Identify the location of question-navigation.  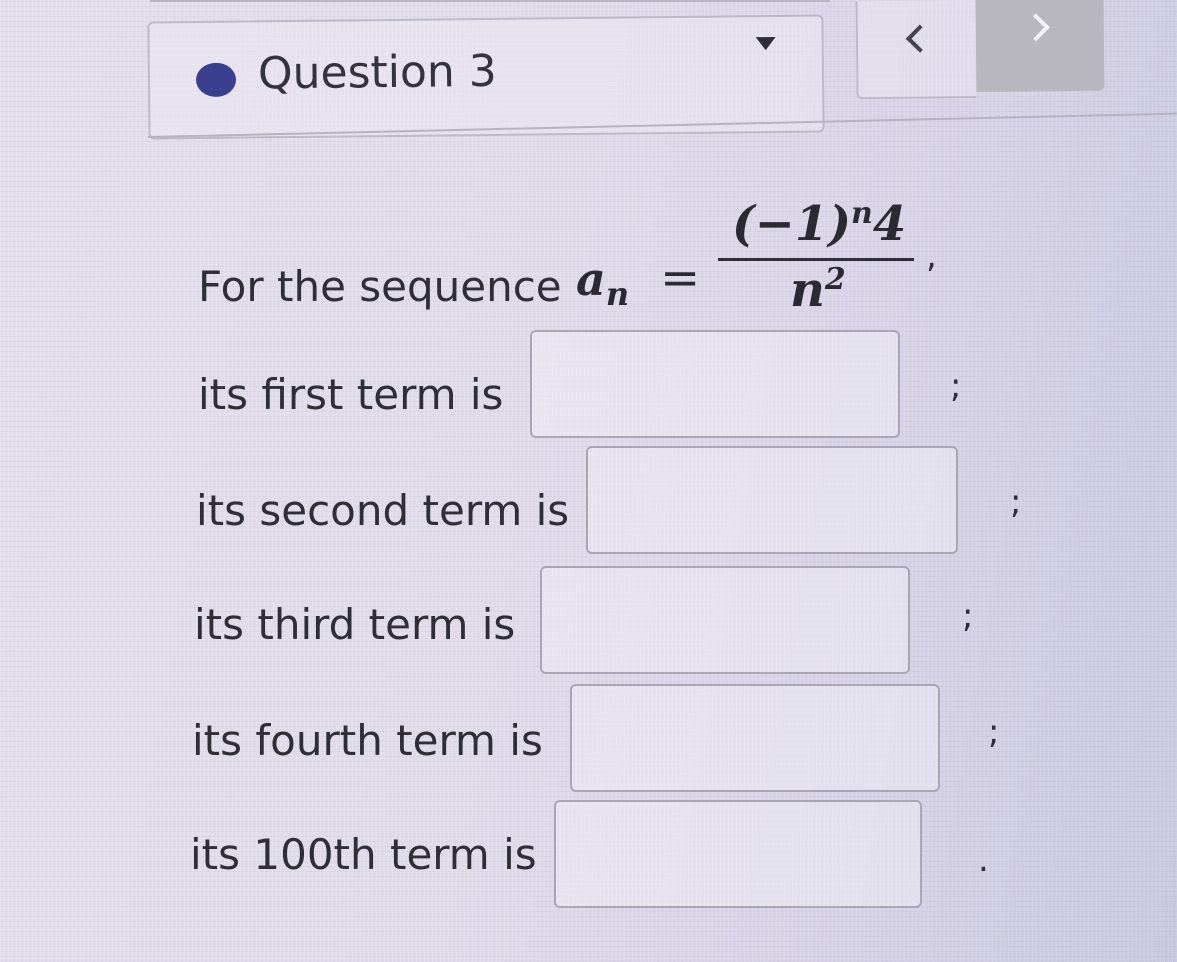
(980, 50).